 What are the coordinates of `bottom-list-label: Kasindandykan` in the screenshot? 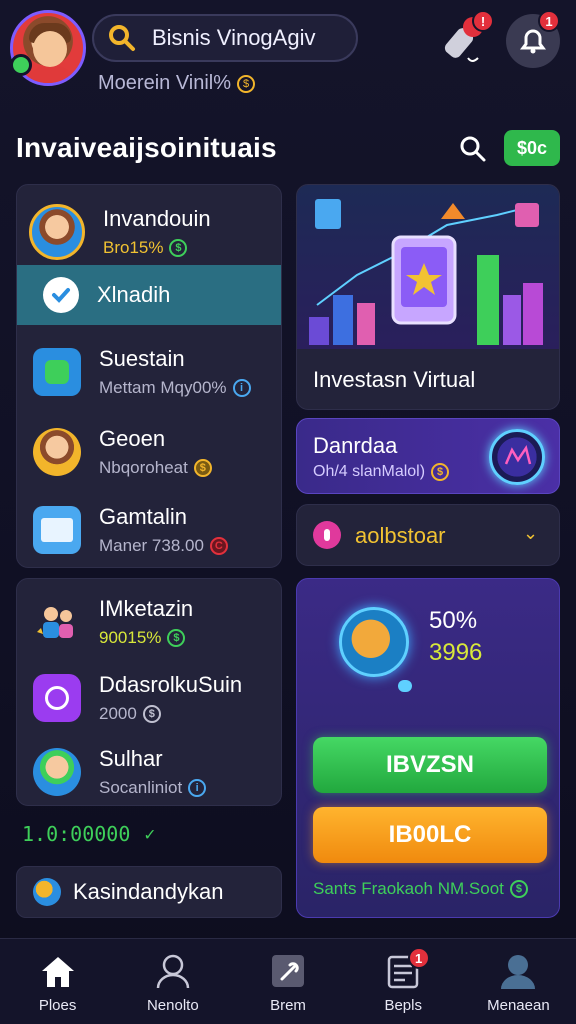 It's located at (148, 891).